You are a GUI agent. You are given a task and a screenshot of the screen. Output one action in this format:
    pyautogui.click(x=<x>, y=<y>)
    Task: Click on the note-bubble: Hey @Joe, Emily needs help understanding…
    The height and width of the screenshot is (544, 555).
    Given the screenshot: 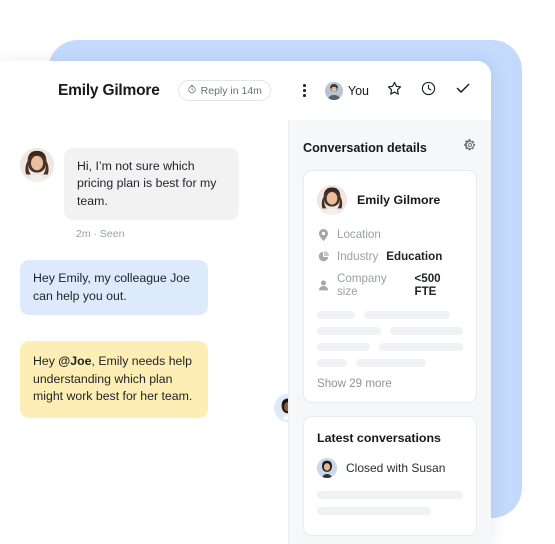 What is the action you would take?
    pyautogui.click(x=114, y=379)
    